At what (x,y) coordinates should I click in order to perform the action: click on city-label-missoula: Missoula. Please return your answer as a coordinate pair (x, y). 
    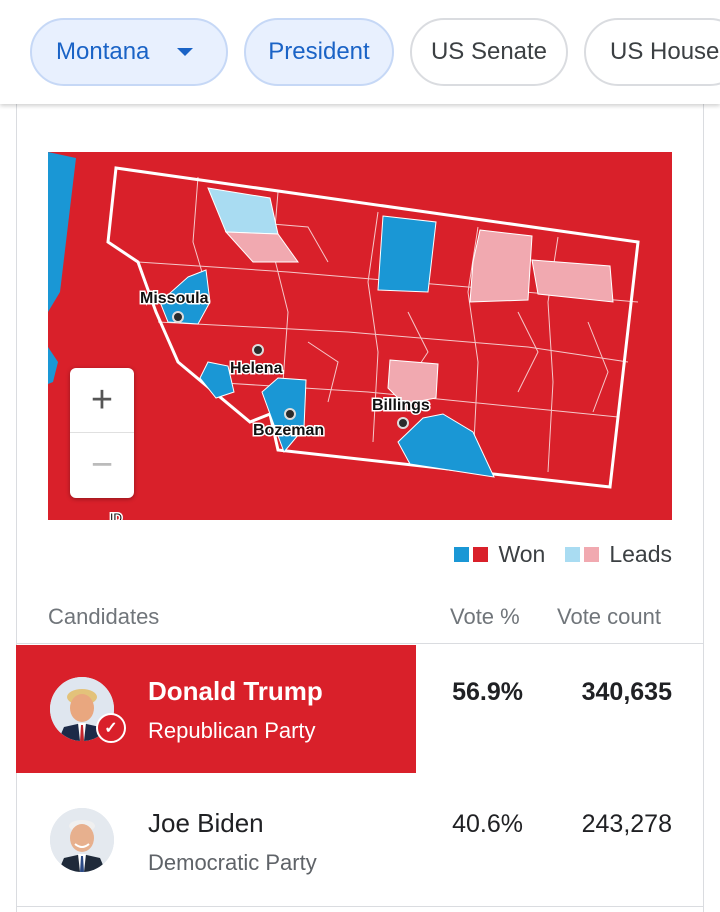
    Looking at the image, I should click on (174, 298).